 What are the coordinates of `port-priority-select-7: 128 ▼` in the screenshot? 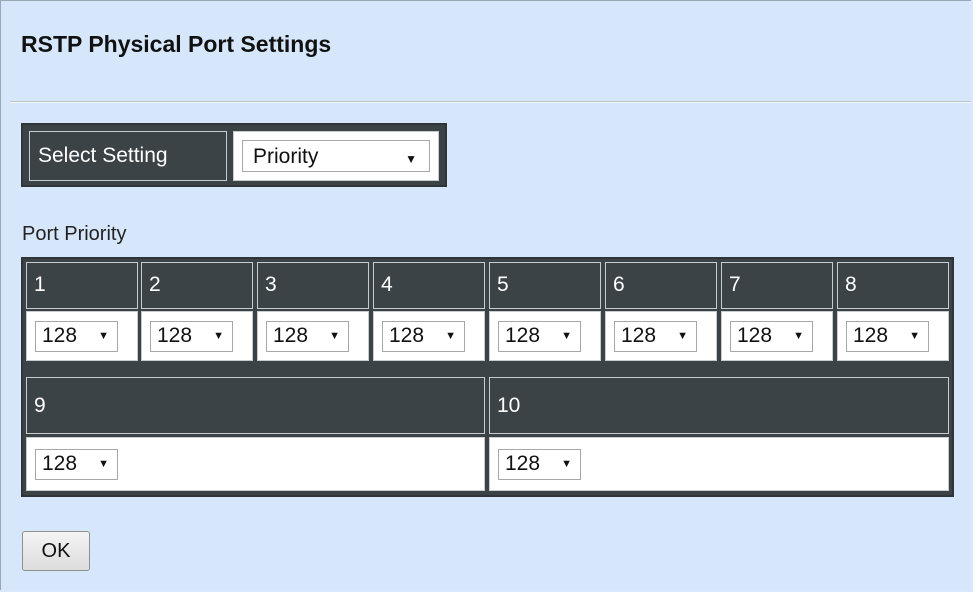 It's located at (771, 336).